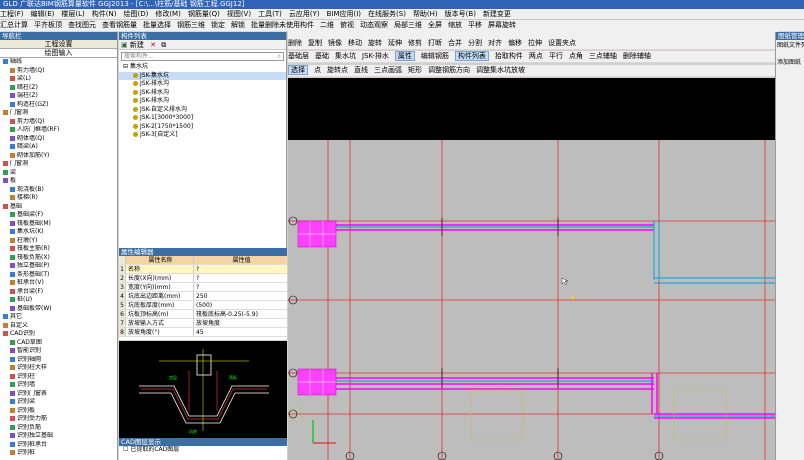  Describe the element at coordinates (191, 25) in the screenshot. I see `toolbar-button: 钢筋三维` at that location.